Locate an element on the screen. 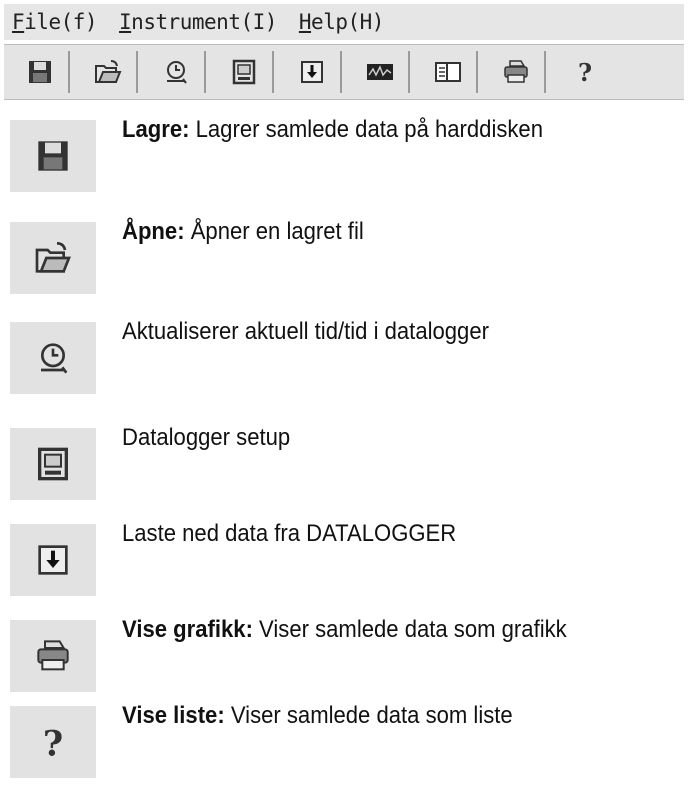 Image resolution: width=689 pixels, height=786 pixels. toolbar: ? is located at coordinates (344, 72).